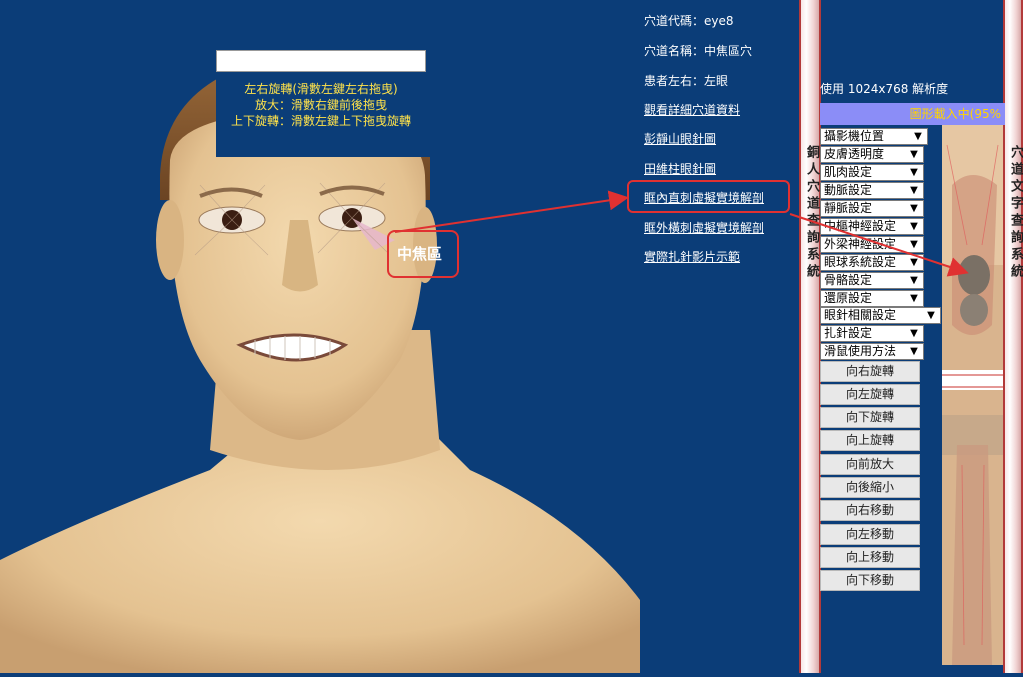  Describe the element at coordinates (1013, 336) in the screenshot. I see `right-title-bar: 穴道文字查詢系統` at that location.